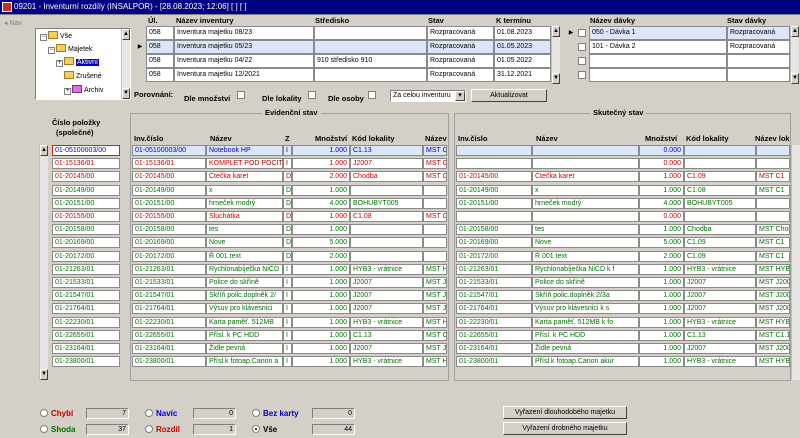  What do you see at coordinates (86, 296) in the screenshot?
I see `item-number: 01-21547/01` at bounding box center [86, 296].